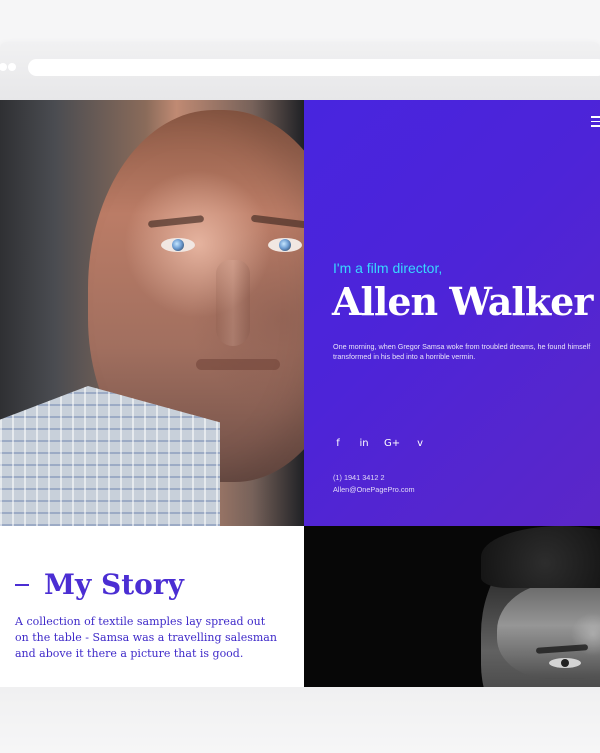 This screenshot has height=753, width=600. Describe the element at coordinates (359, 477) in the screenshot. I see `phone-number: (1) 1941 3412 2` at that location.